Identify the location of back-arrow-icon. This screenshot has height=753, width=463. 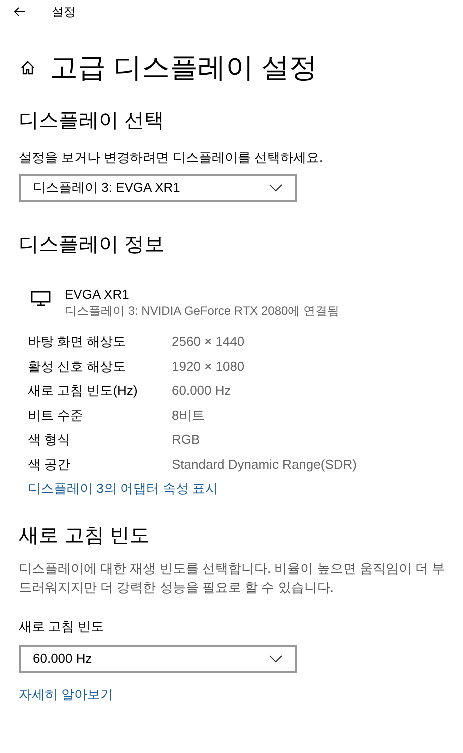
(20, 12).